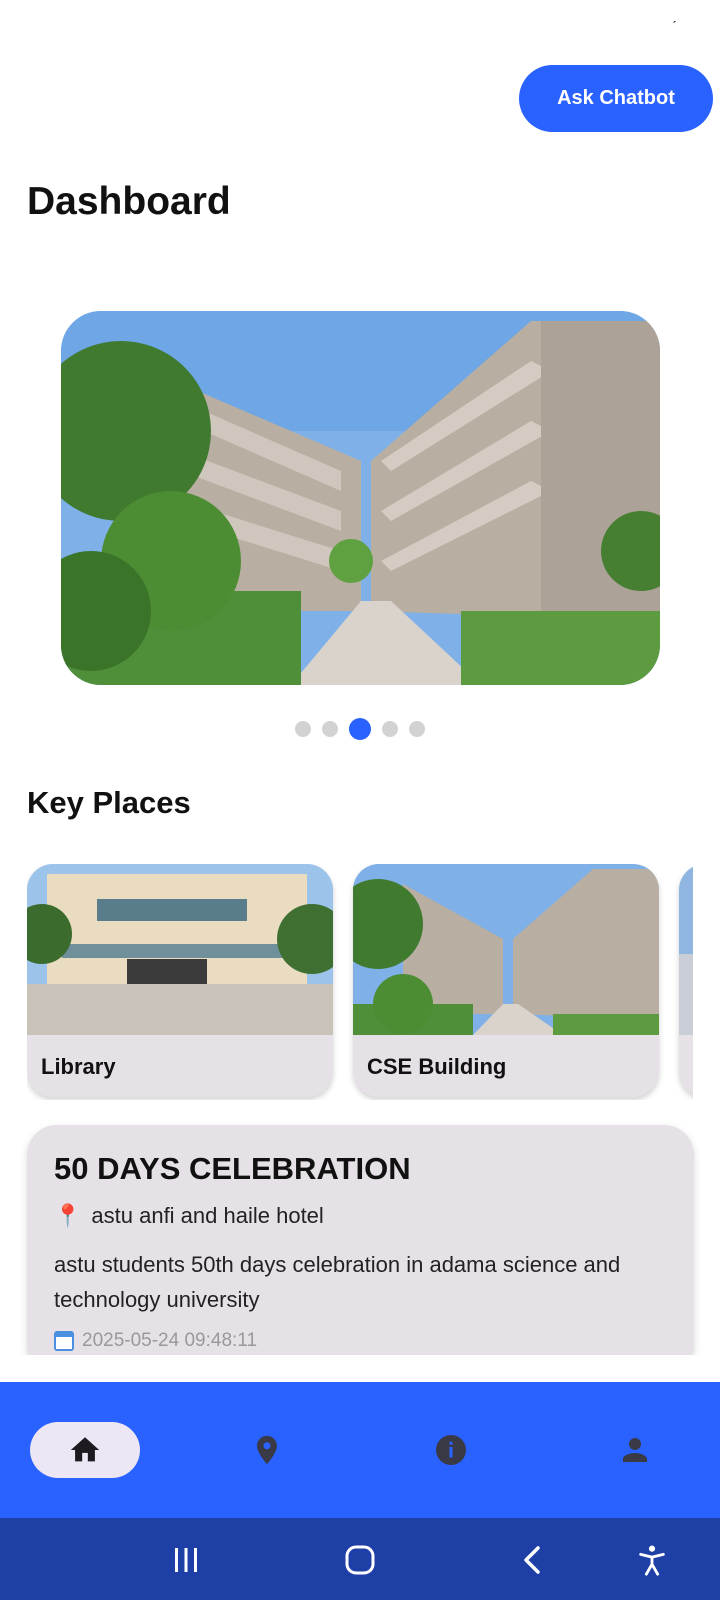  I want to click on info-icon, so click(451, 1450).